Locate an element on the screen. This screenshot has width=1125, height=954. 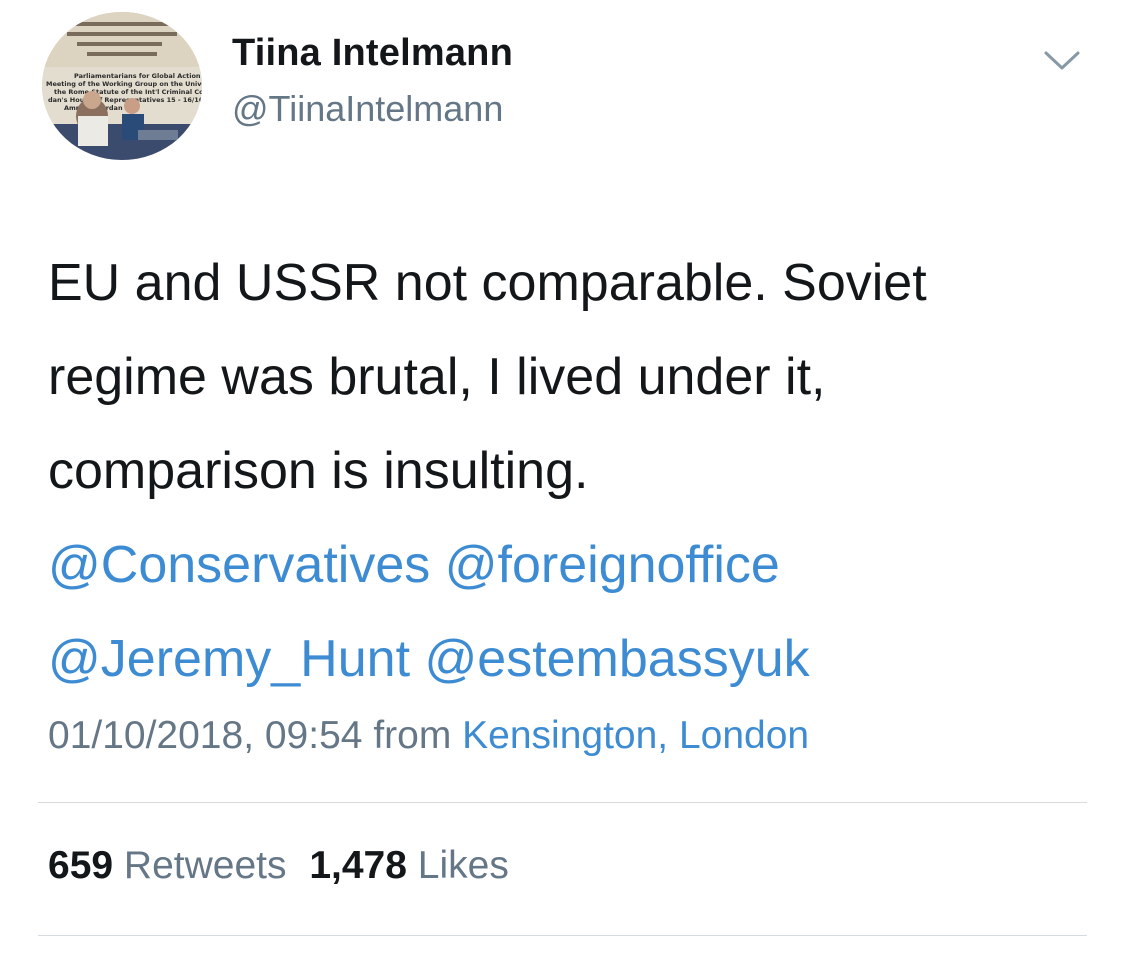
mention-link: @foreignoffice is located at coordinates (612, 565).